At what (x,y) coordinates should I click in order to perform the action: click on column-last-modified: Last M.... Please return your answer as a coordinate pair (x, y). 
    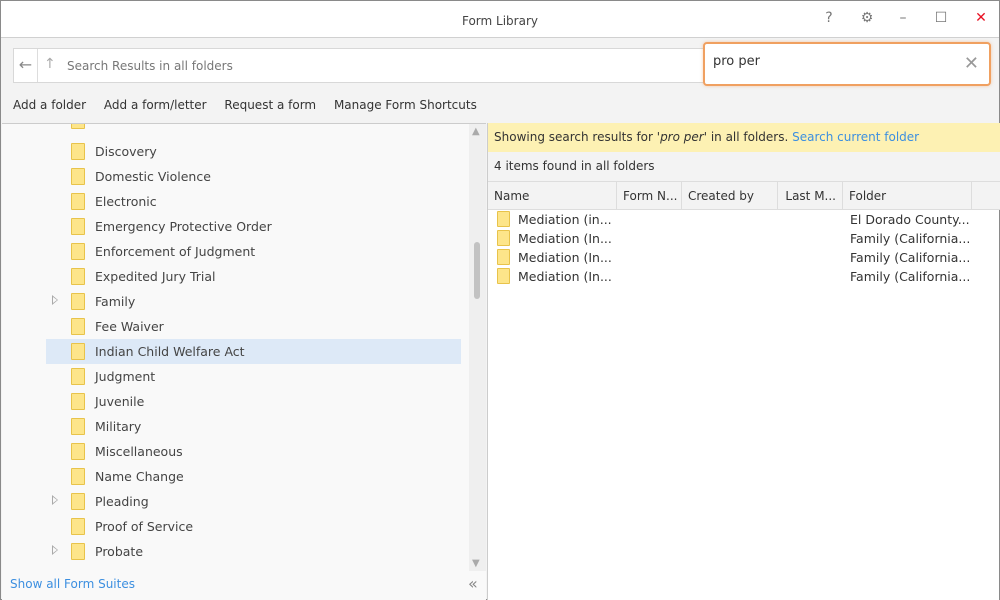
    Looking at the image, I should click on (810, 196).